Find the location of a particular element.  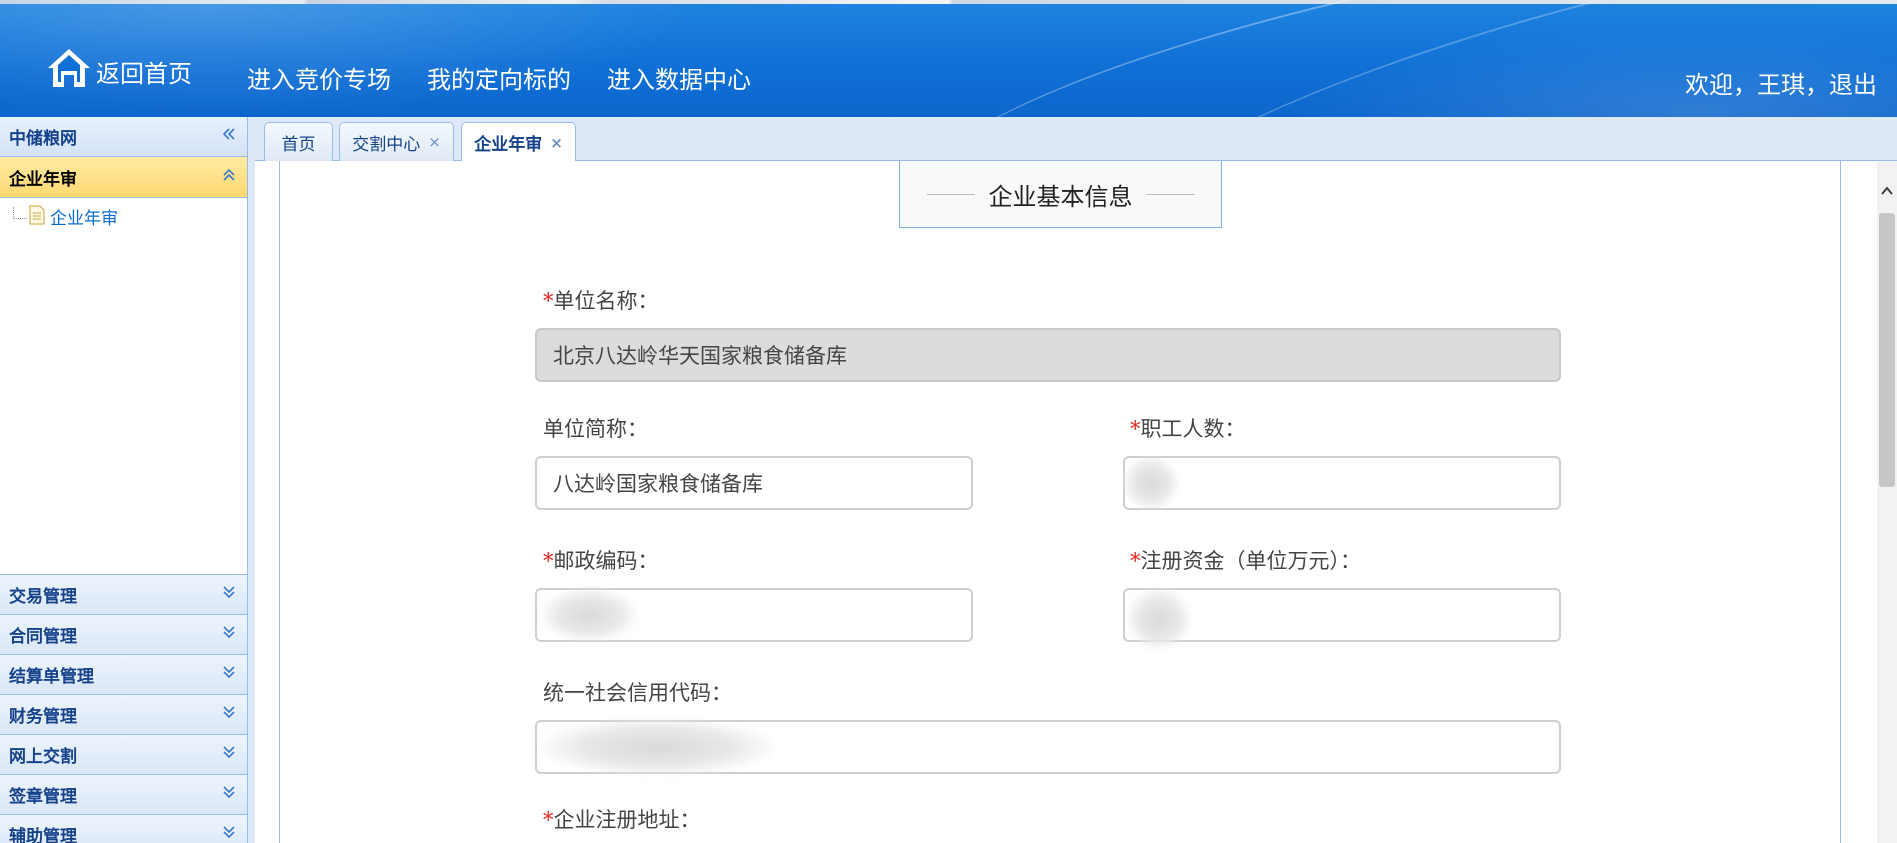

short-name-value: 八达岭国家粮食储备库 is located at coordinates (658, 484).